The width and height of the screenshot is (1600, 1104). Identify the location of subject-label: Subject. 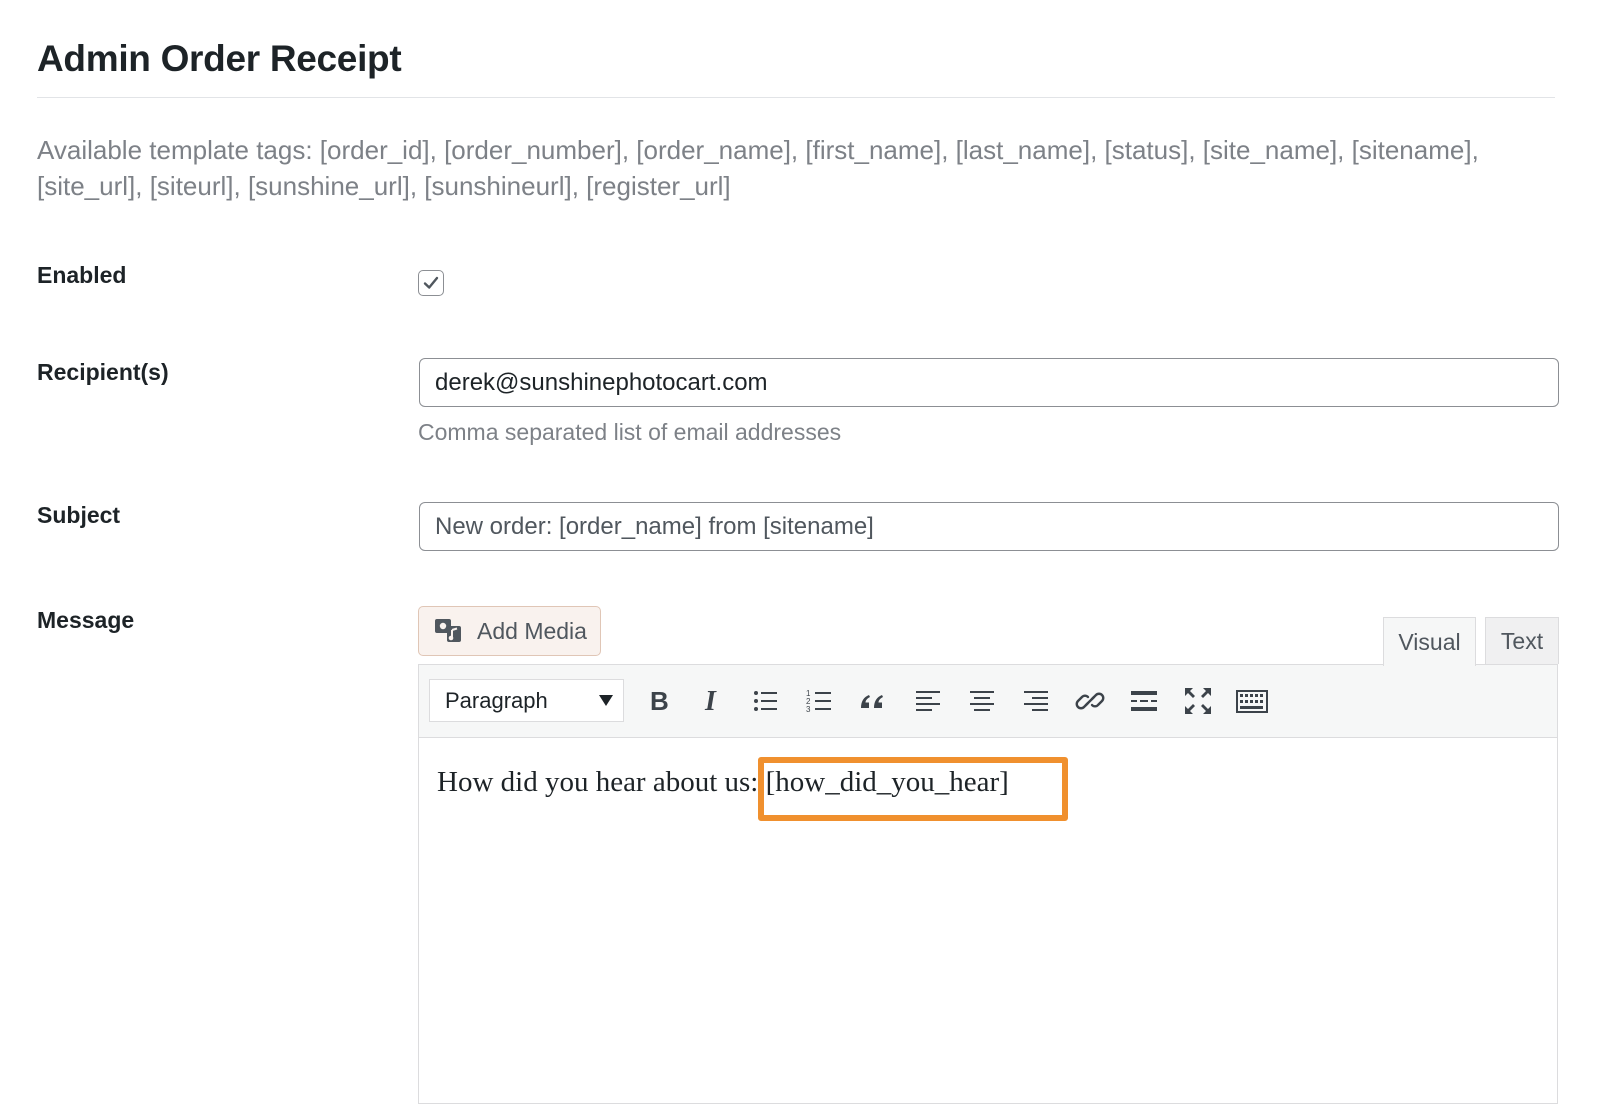
(79, 515).